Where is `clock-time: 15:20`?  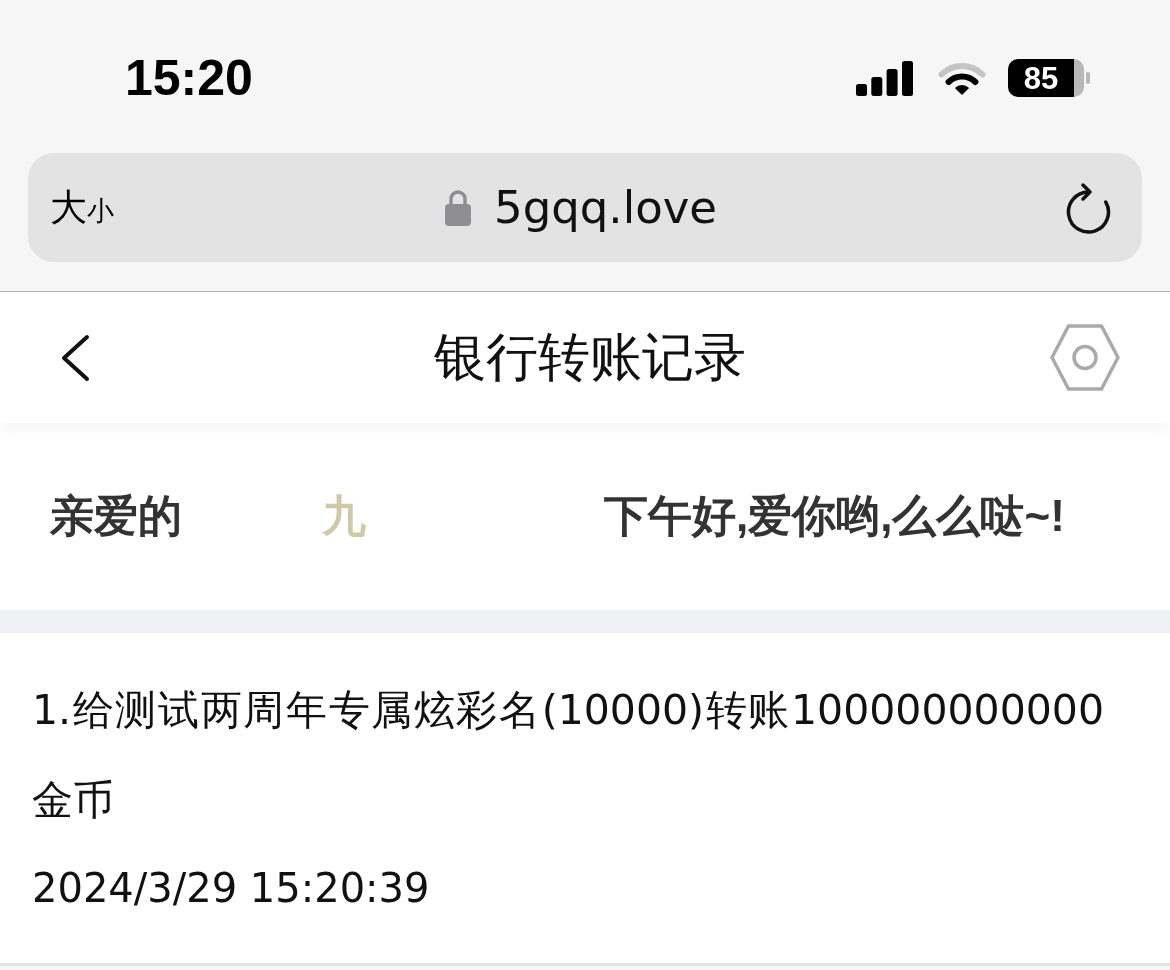
clock-time: 15:20 is located at coordinates (189, 78).